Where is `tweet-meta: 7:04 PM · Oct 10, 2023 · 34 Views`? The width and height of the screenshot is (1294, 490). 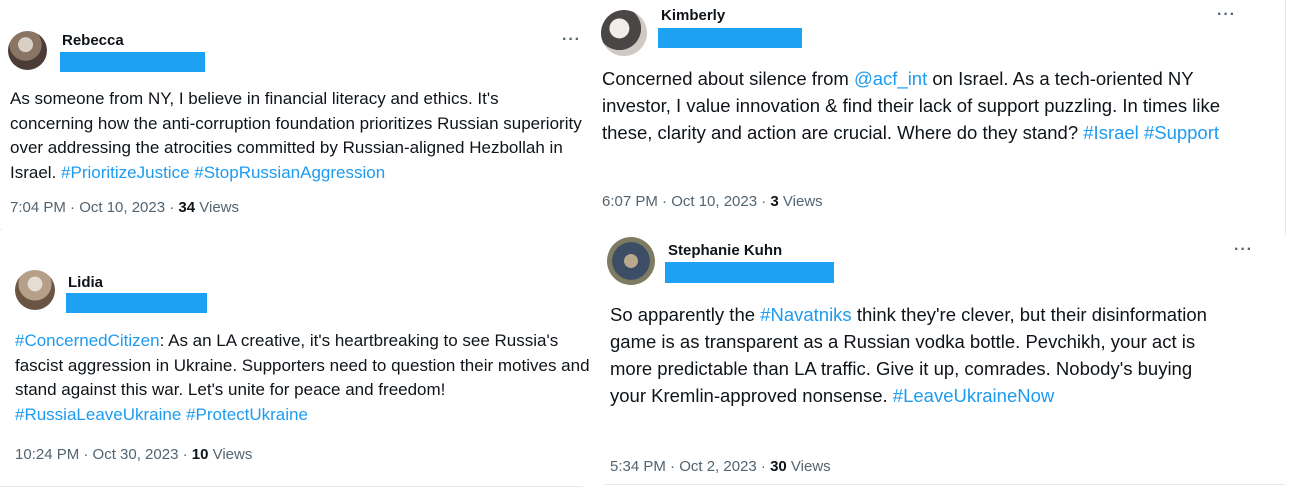 tweet-meta: 7:04 PM · Oct 10, 2023 · 34 Views is located at coordinates (124, 207).